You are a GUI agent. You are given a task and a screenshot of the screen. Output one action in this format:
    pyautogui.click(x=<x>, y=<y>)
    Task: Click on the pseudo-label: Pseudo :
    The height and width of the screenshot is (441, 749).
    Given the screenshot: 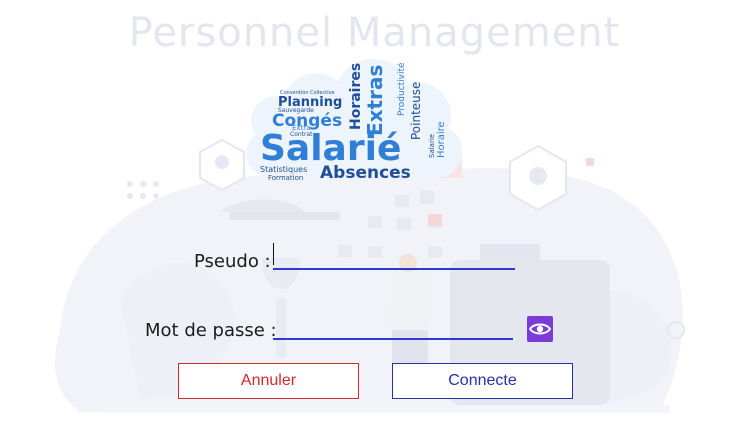 What is the action you would take?
    pyautogui.click(x=232, y=261)
    